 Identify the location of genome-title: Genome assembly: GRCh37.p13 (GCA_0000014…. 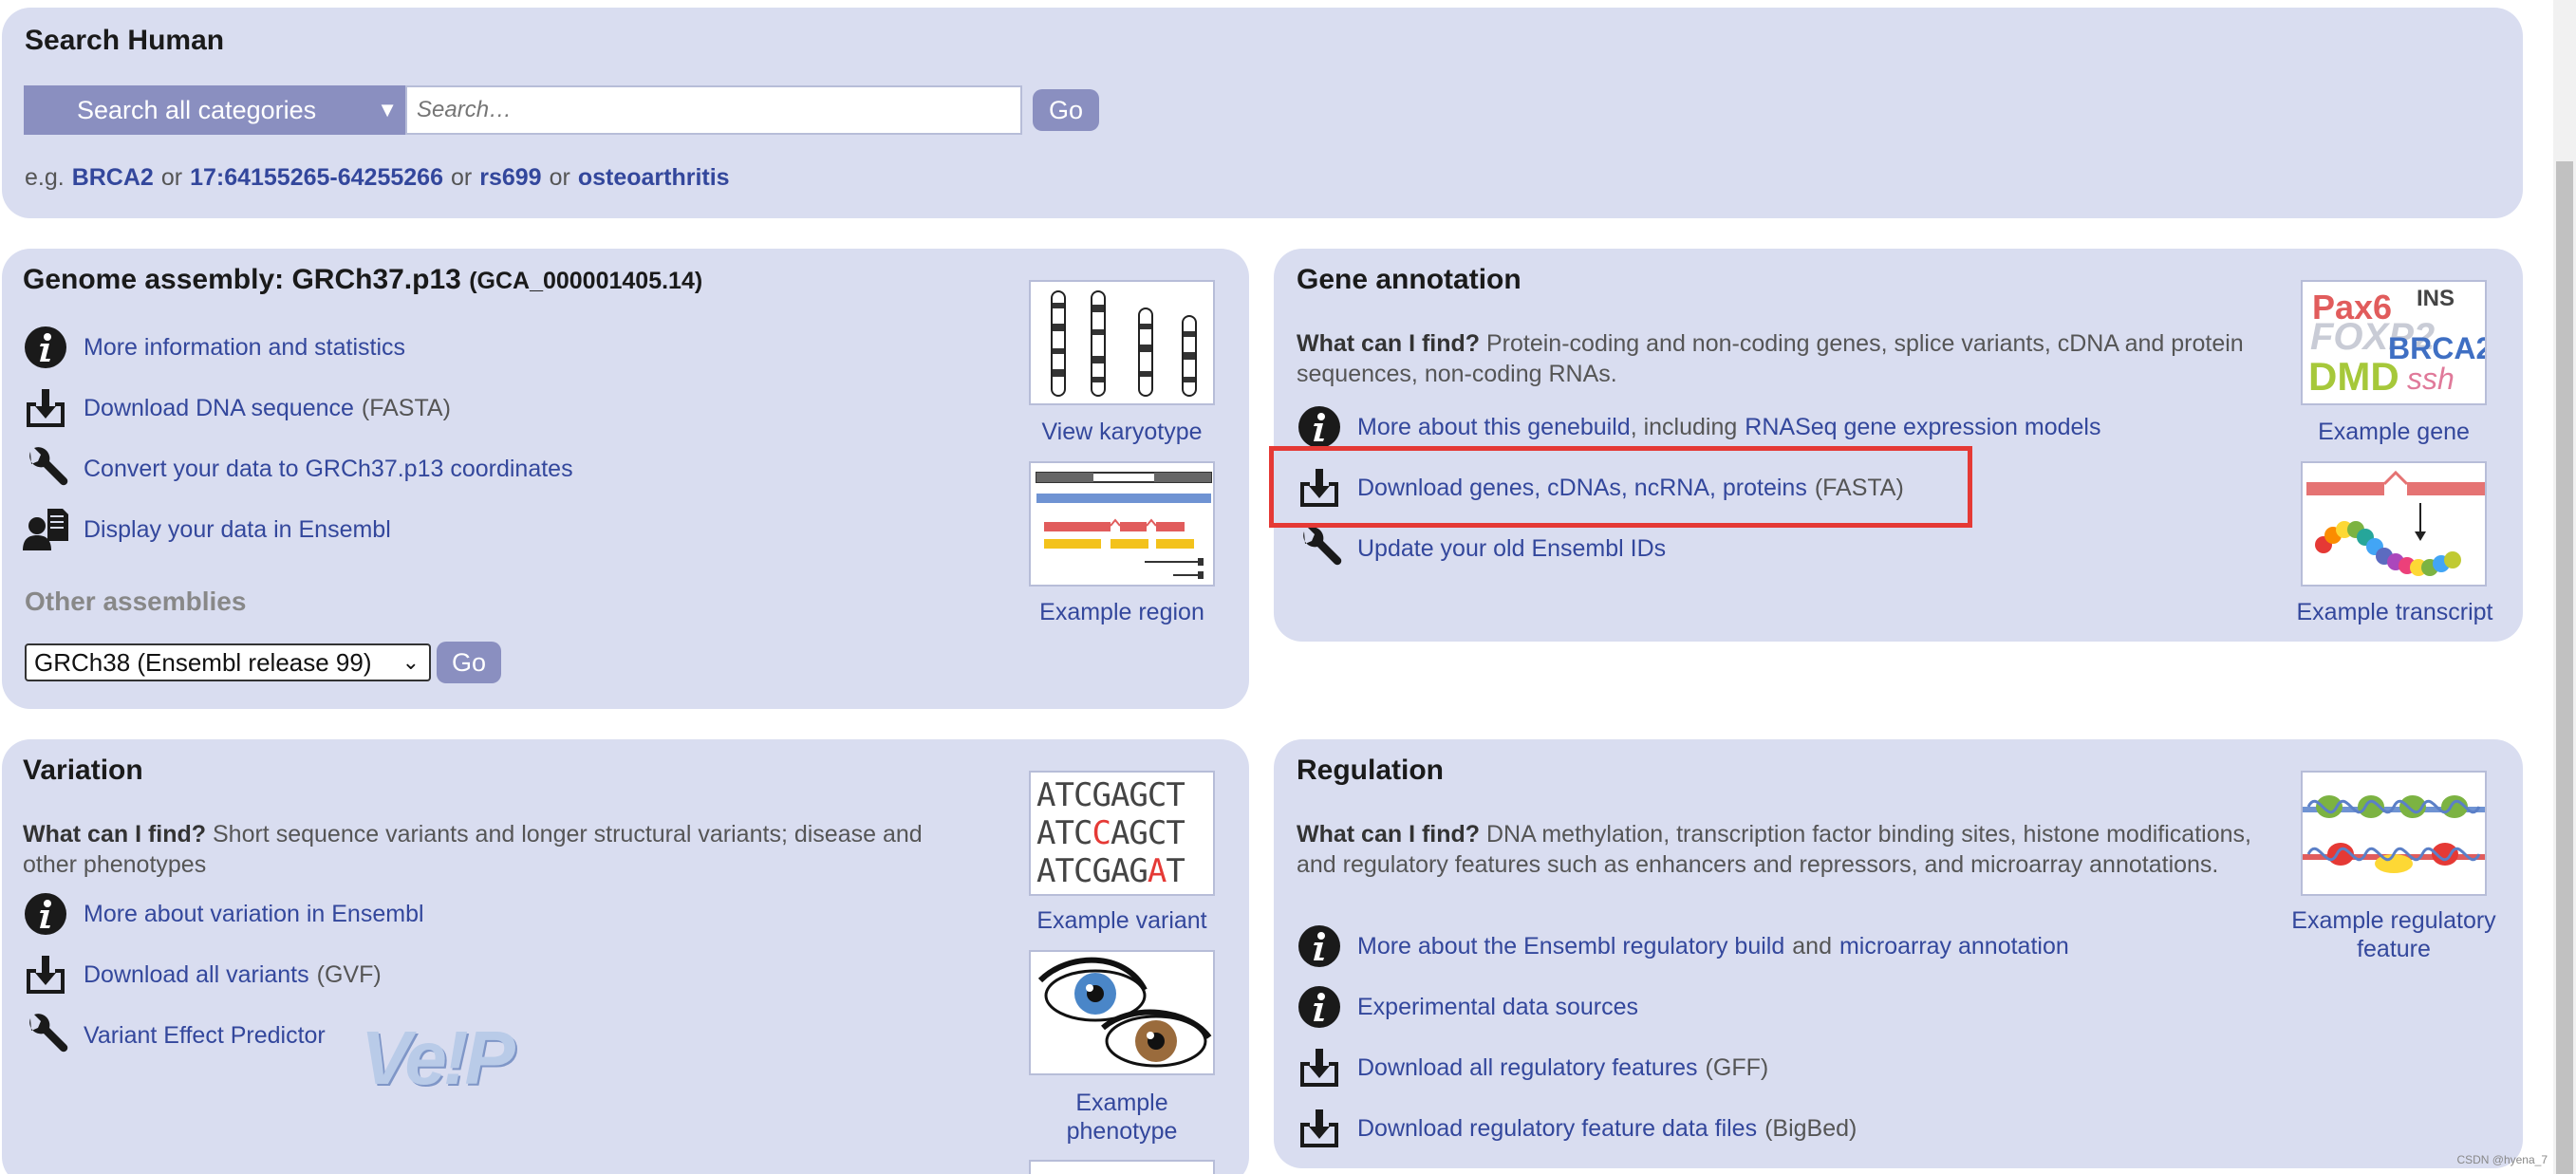
(363, 280).